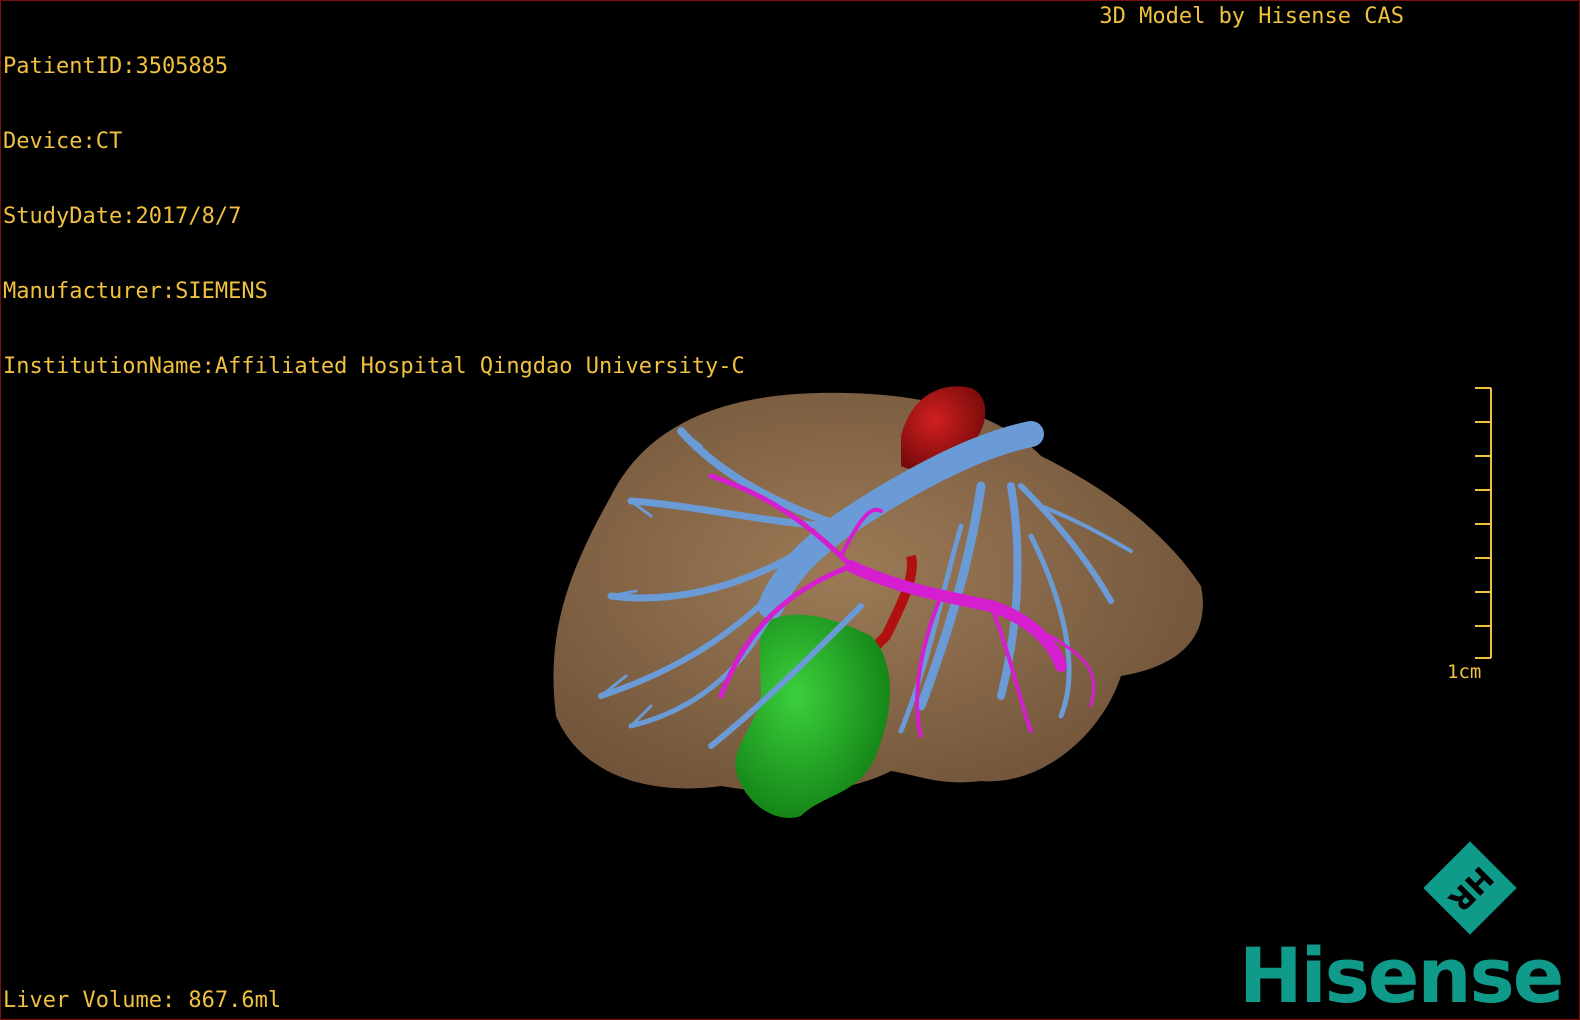 The image size is (1580, 1020). What do you see at coordinates (1401, 975) in the screenshot?
I see `hisense-brand-text: Hisense` at bounding box center [1401, 975].